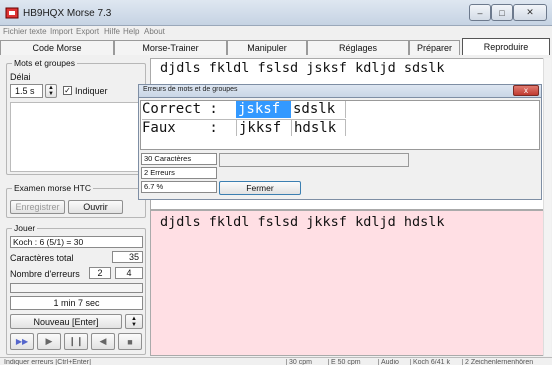 This screenshot has width=552, height=365. I want to click on dialog-close-button: x, so click(526, 90).